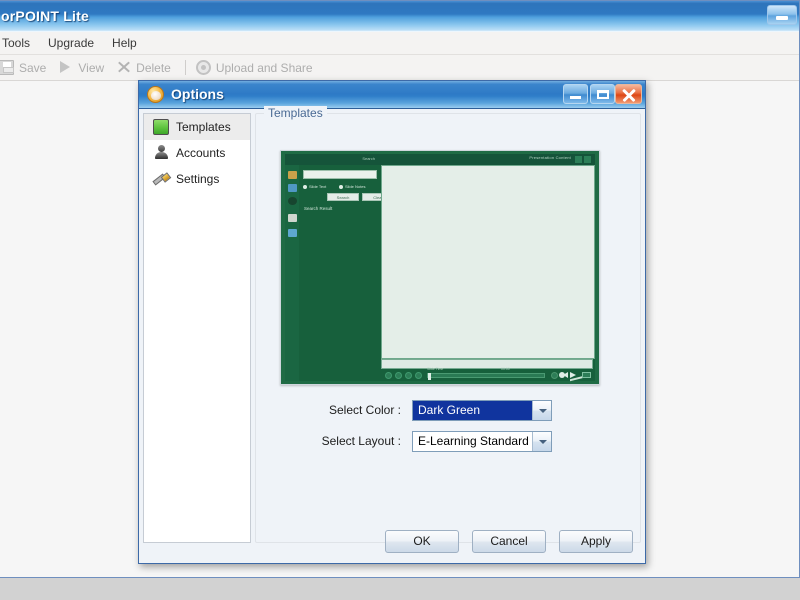  Describe the element at coordinates (440, 159) in the screenshot. I see `preview-header-bar: Presentation Content` at that location.